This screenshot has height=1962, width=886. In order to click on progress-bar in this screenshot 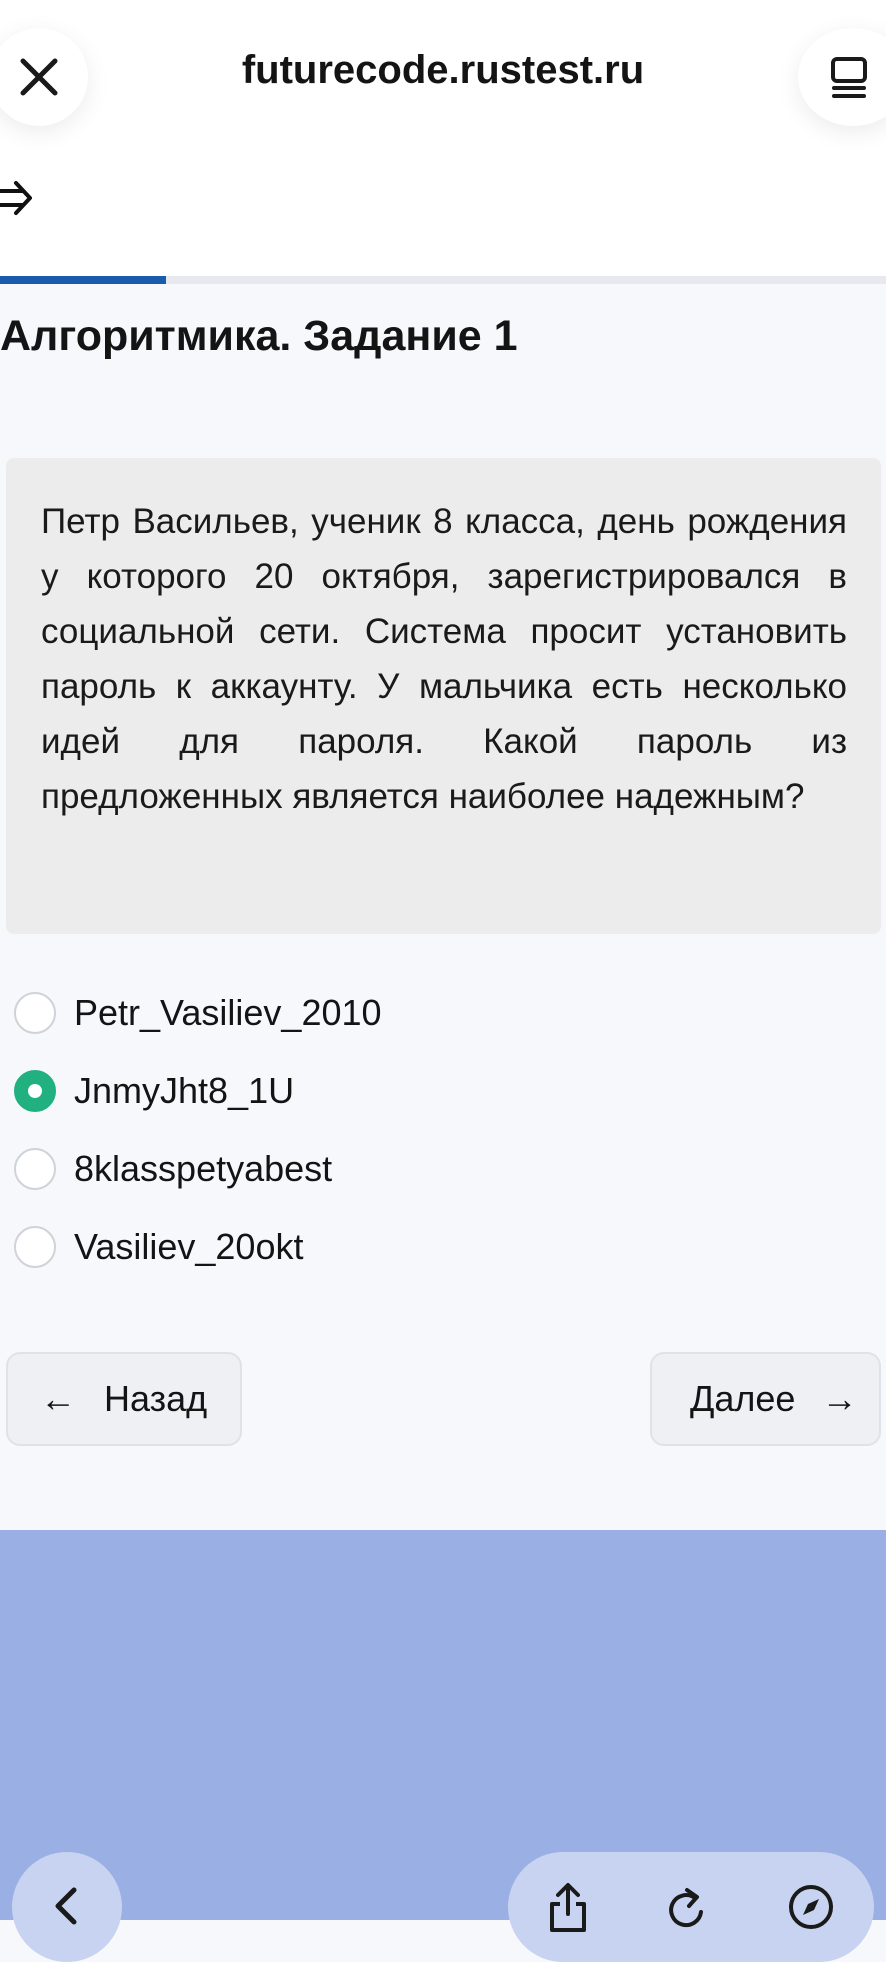, I will do `click(443, 280)`.